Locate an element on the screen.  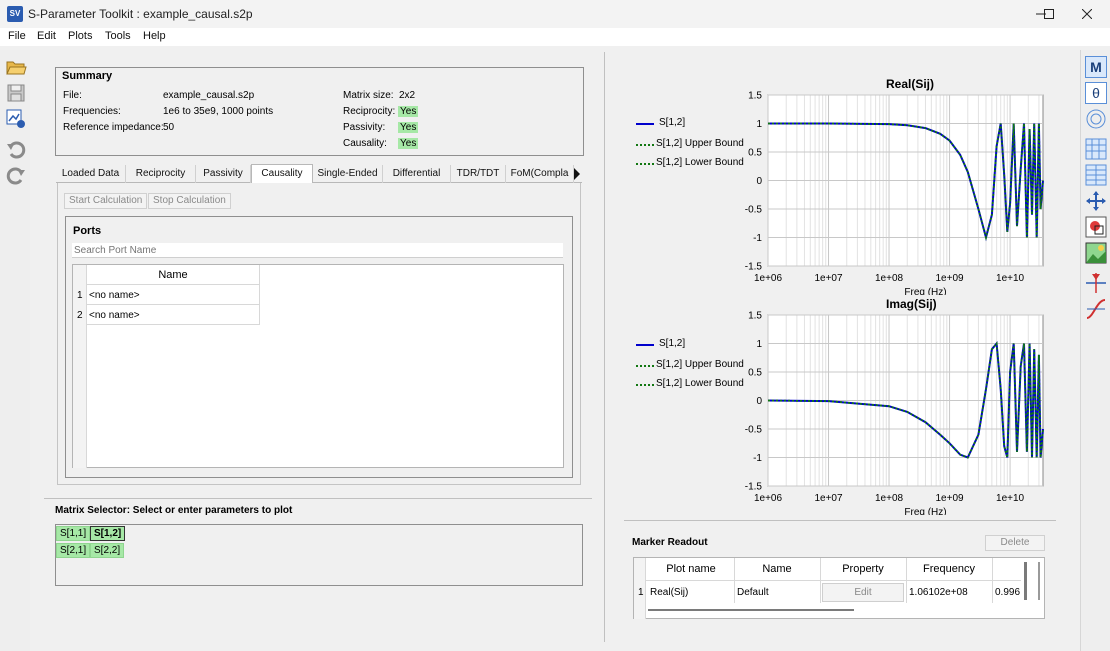
menu-tools: Tools is located at coordinates (118, 36).